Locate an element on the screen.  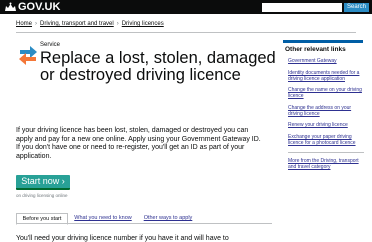
breadcrumb-driving-licences: Driving licences is located at coordinates (143, 24).